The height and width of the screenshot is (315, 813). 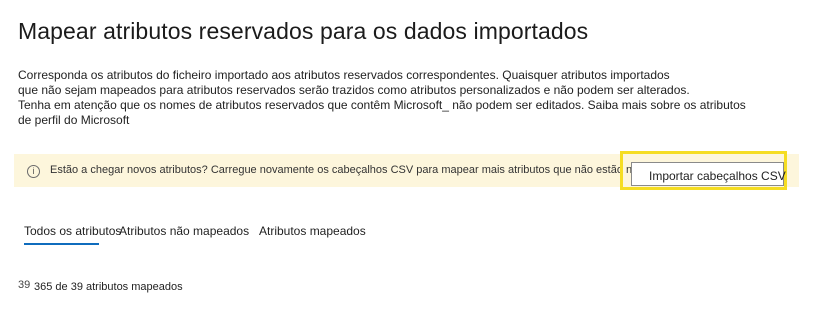 I want to click on tab-unmapped-attributes: Atributos não mapeados, so click(x=184, y=231).